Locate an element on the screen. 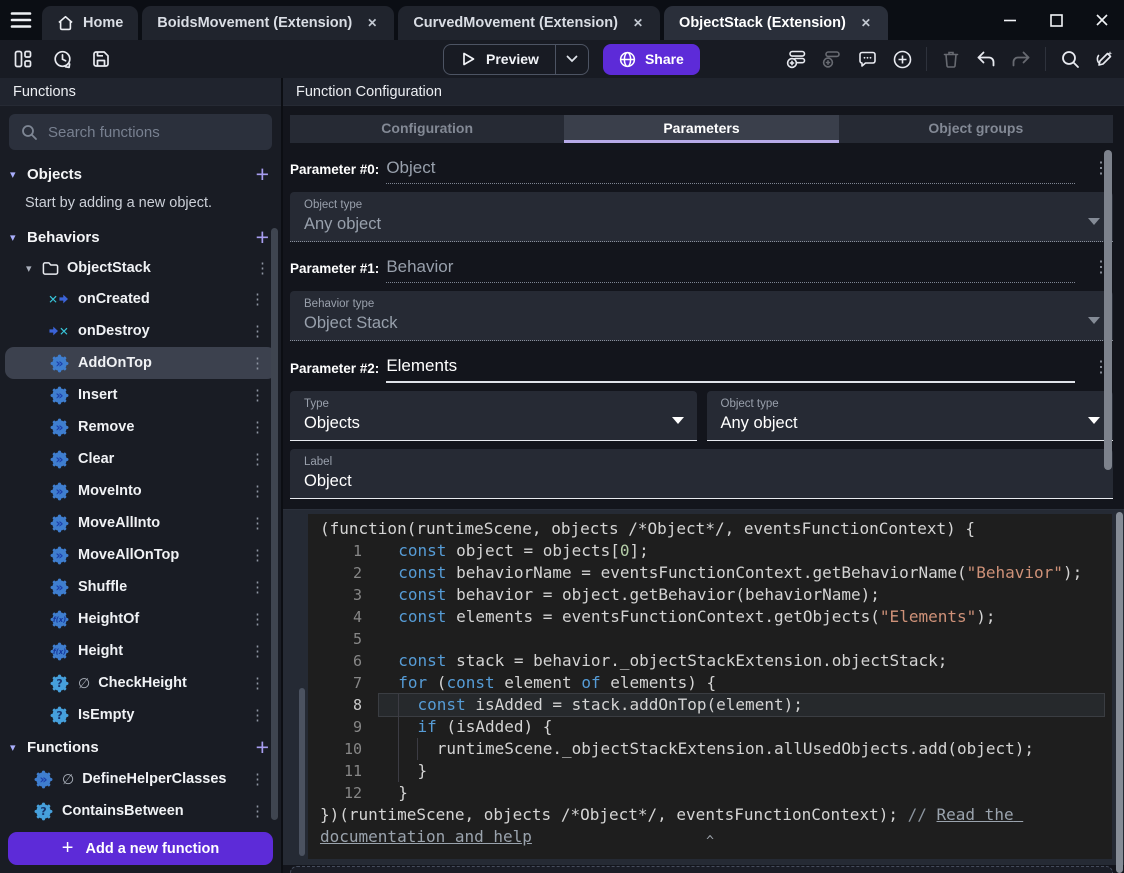 The image size is (1124, 873). sidebar-item-definehelperclasses: » ∅ DefineHelperClasses ⋮ is located at coordinates (140, 779).